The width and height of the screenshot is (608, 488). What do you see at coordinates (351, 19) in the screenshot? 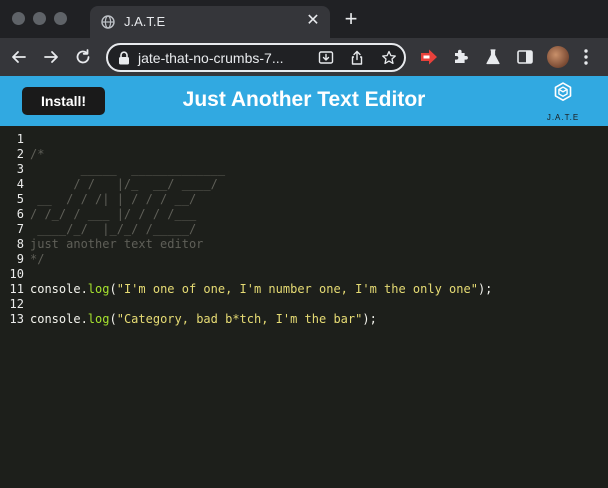
I see `new-tab-button: +` at bounding box center [351, 19].